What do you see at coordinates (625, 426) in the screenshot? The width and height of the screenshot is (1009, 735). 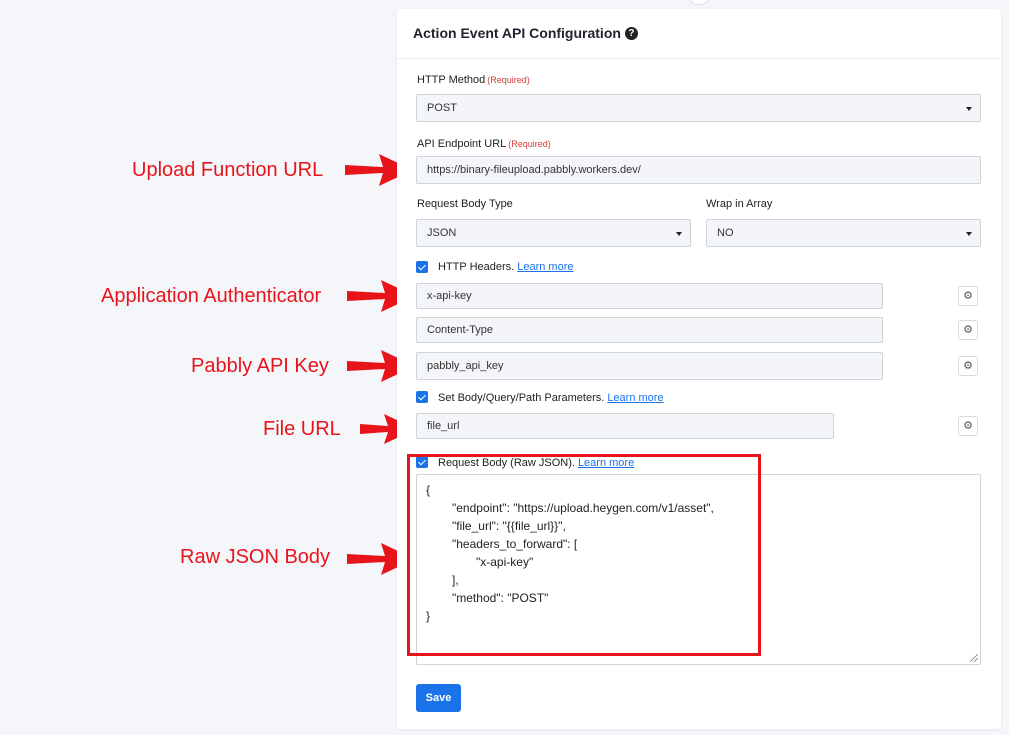 I see `param-row-input: file_url` at bounding box center [625, 426].